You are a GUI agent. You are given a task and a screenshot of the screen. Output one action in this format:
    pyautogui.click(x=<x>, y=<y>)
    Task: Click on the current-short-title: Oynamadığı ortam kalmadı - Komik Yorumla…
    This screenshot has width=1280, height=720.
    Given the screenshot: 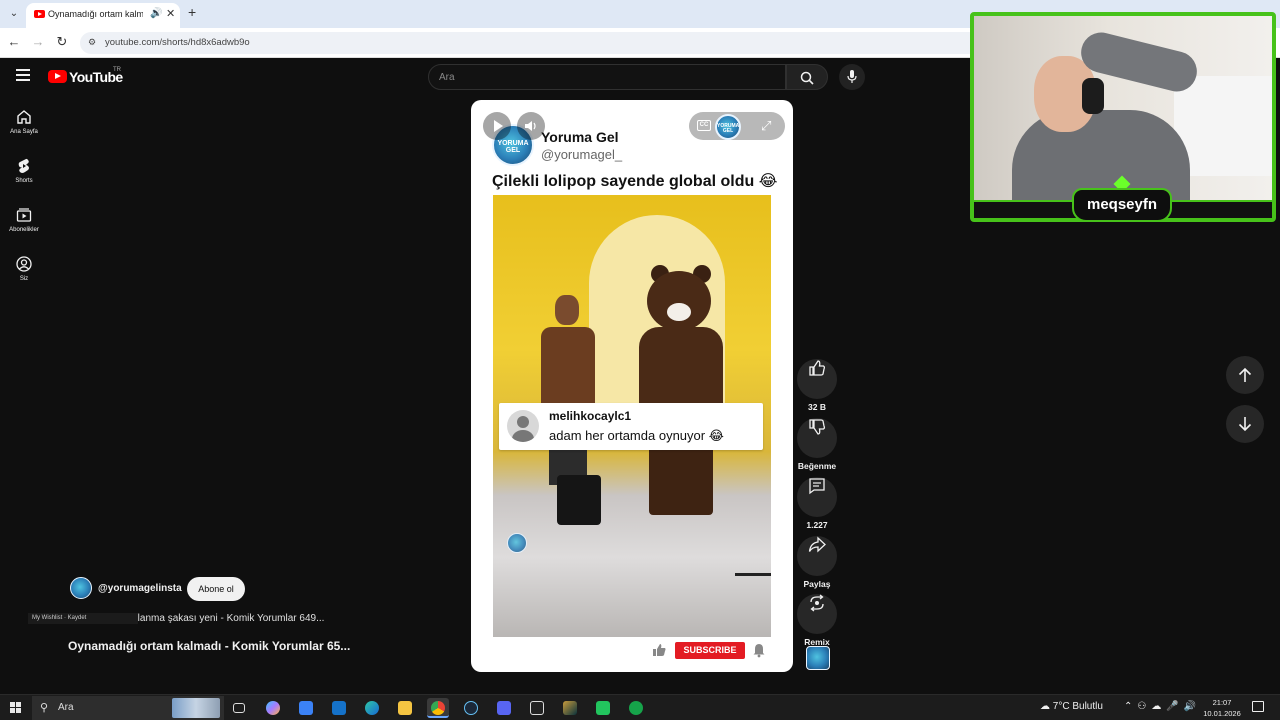 What is the action you would take?
    pyautogui.click(x=209, y=646)
    